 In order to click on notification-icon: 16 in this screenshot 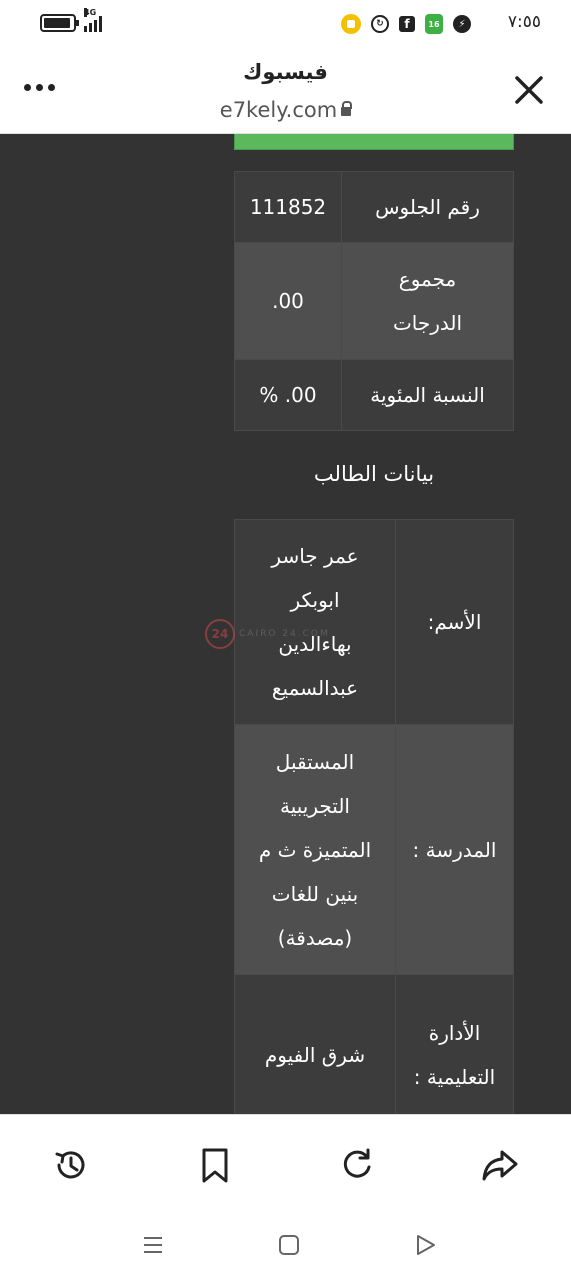, I will do `click(434, 24)`.